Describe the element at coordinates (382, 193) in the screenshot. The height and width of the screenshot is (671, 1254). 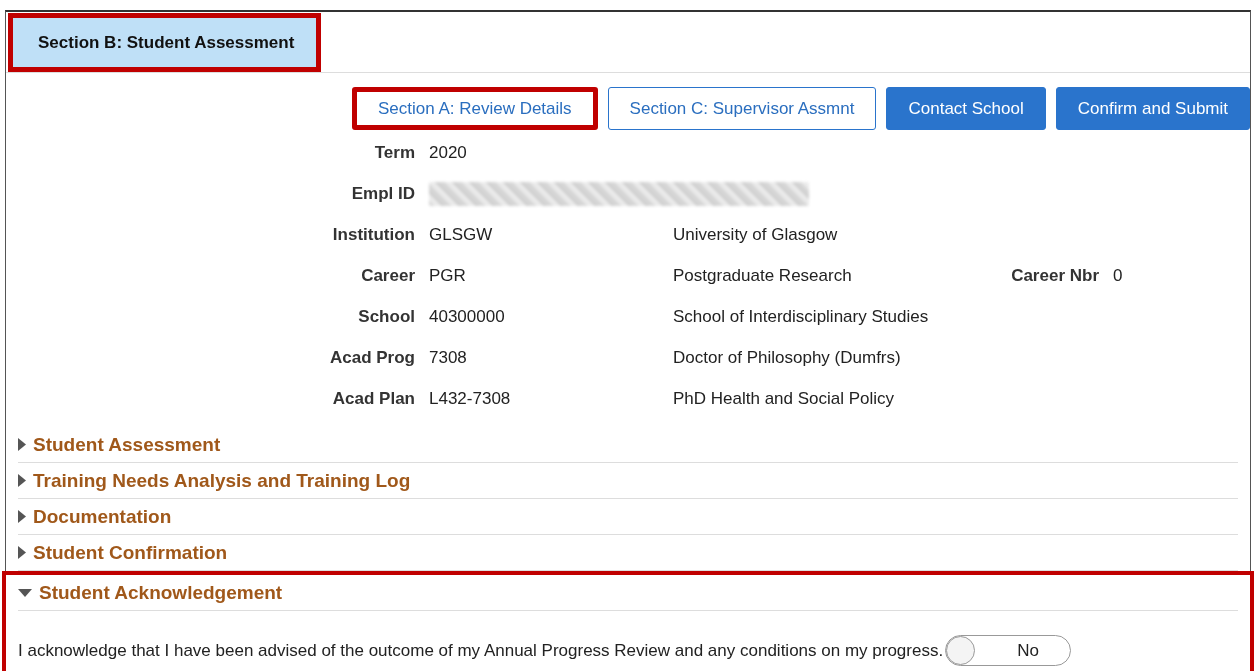
I see `field-label: Empl ID` at that location.